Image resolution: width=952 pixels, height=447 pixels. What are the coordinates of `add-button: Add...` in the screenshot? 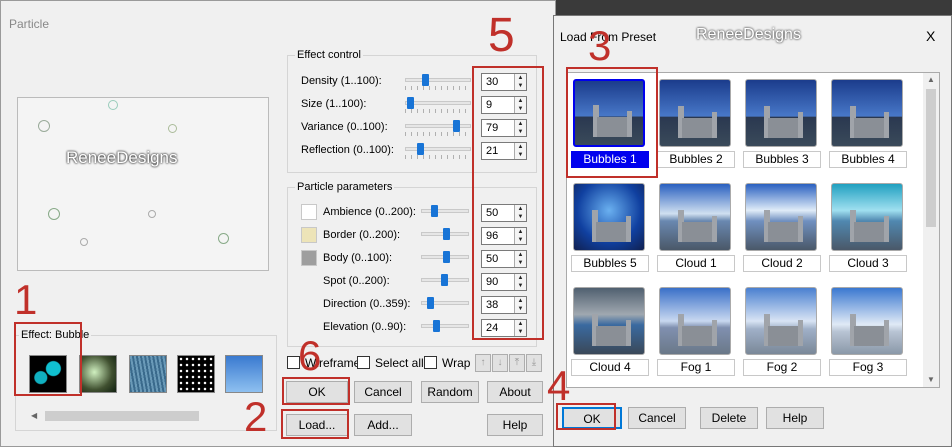 It's located at (383, 425).